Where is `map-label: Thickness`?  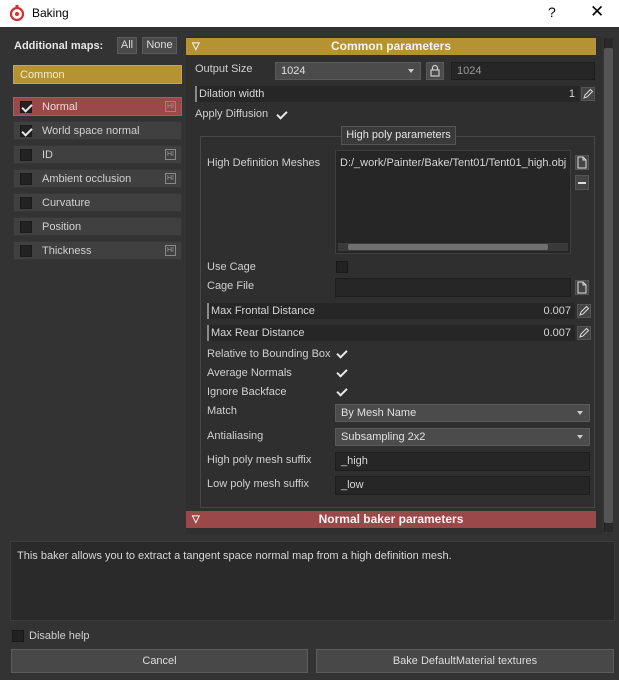 map-label: Thickness is located at coordinates (67, 251).